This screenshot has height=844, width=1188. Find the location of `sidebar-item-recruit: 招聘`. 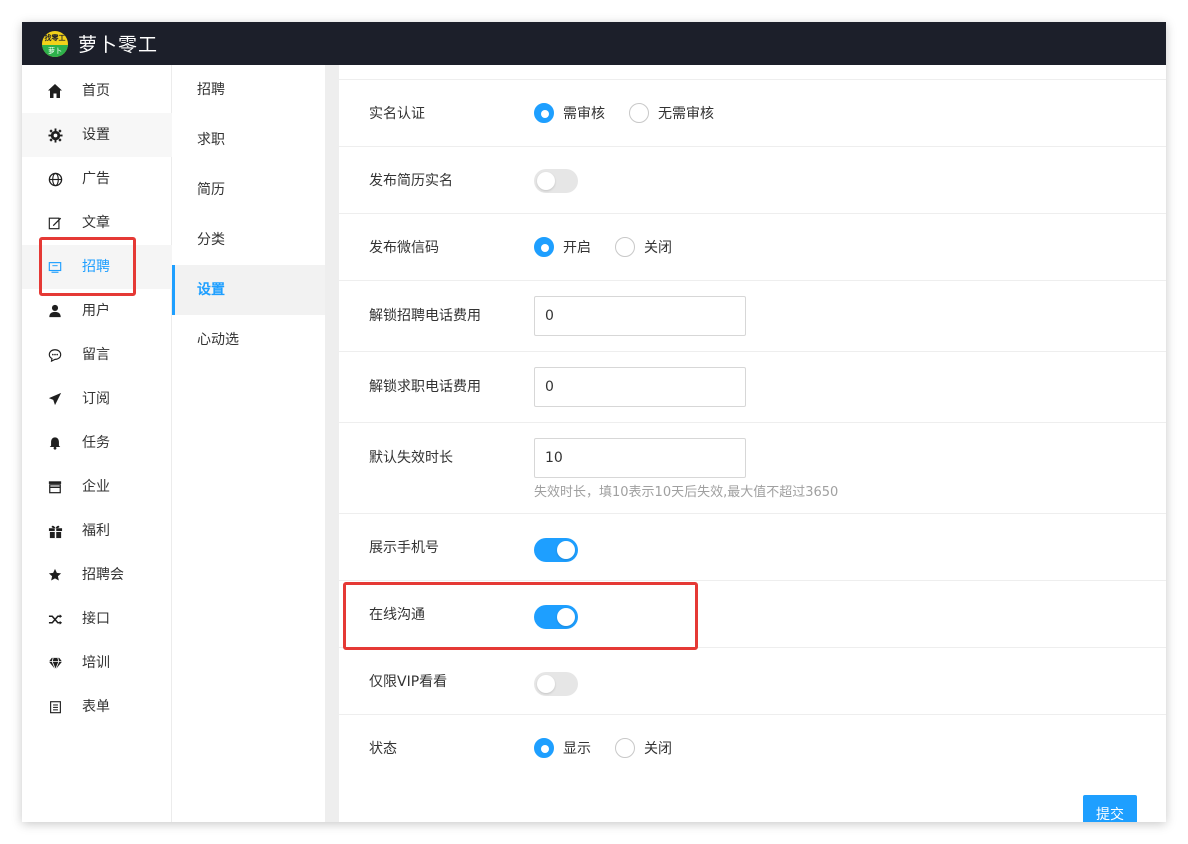

sidebar-item-recruit: 招聘 is located at coordinates (97, 267).